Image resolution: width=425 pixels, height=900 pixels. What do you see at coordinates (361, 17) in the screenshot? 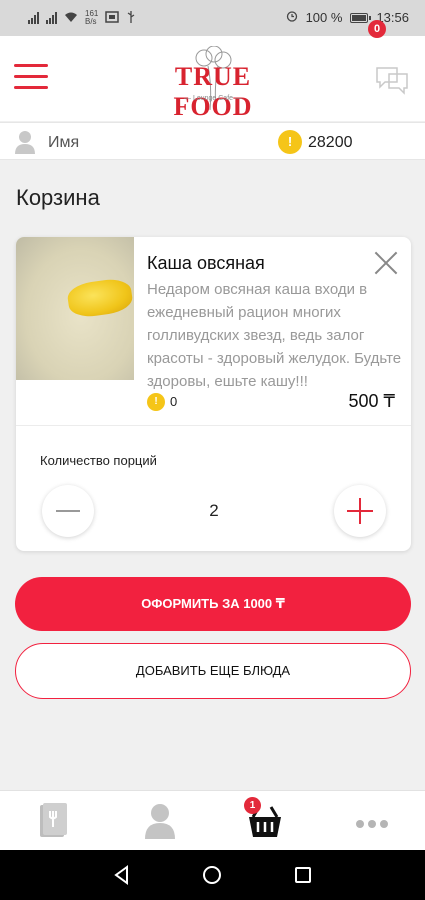
I see `battery-icon` at bounding box center [361, 17].